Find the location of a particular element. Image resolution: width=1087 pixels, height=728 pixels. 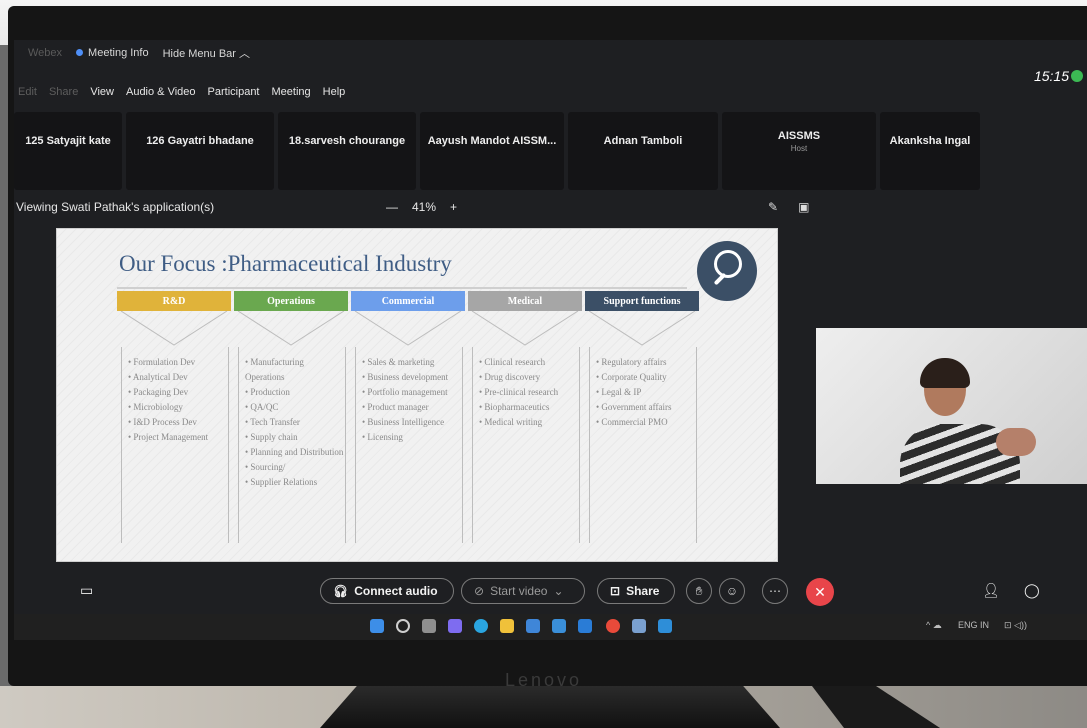

meeting-info-button: Meeting Info is located at coordinates (112, 53).